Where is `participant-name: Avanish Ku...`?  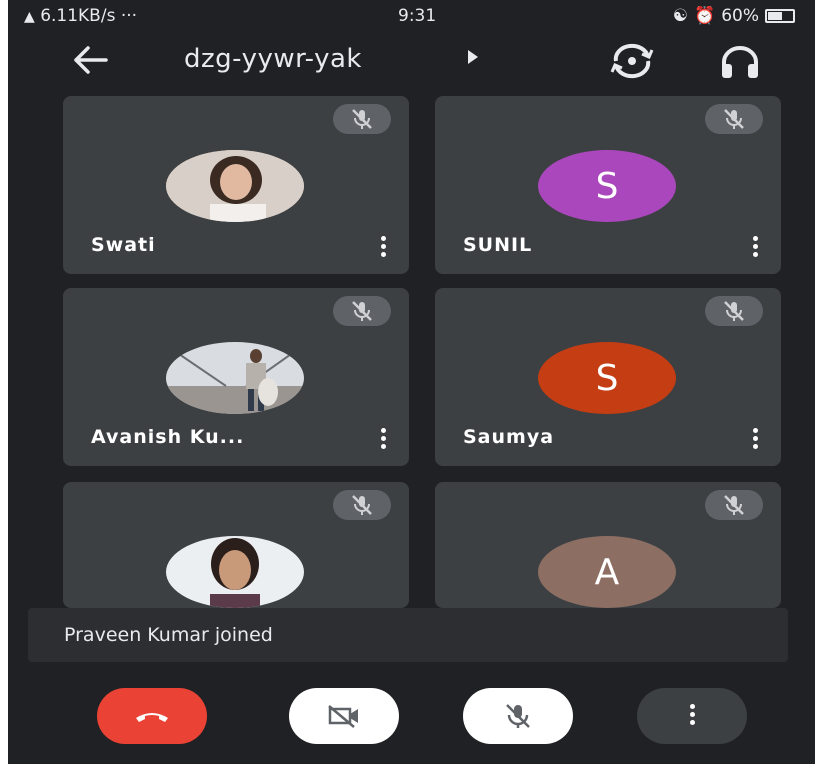
participant-name: Avanish Ku... is located at coordinates (168, 437).